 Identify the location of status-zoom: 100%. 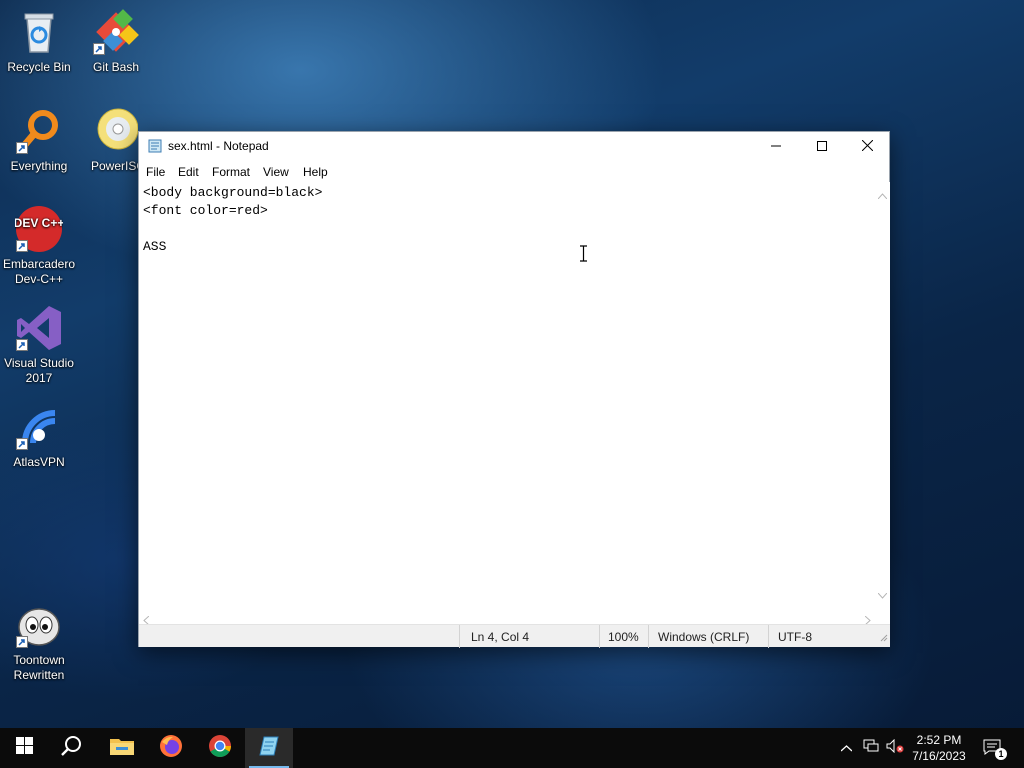
(623, 637).